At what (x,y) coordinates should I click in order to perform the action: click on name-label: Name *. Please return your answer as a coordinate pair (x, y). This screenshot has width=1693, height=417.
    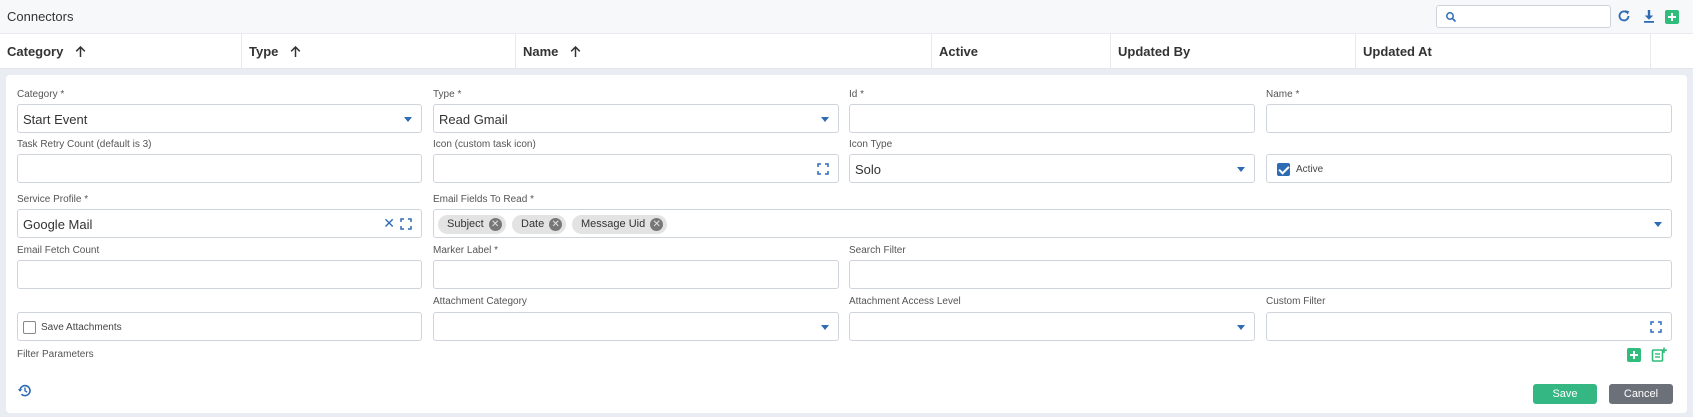
    Looking at the image, I should click on (1283, 94).